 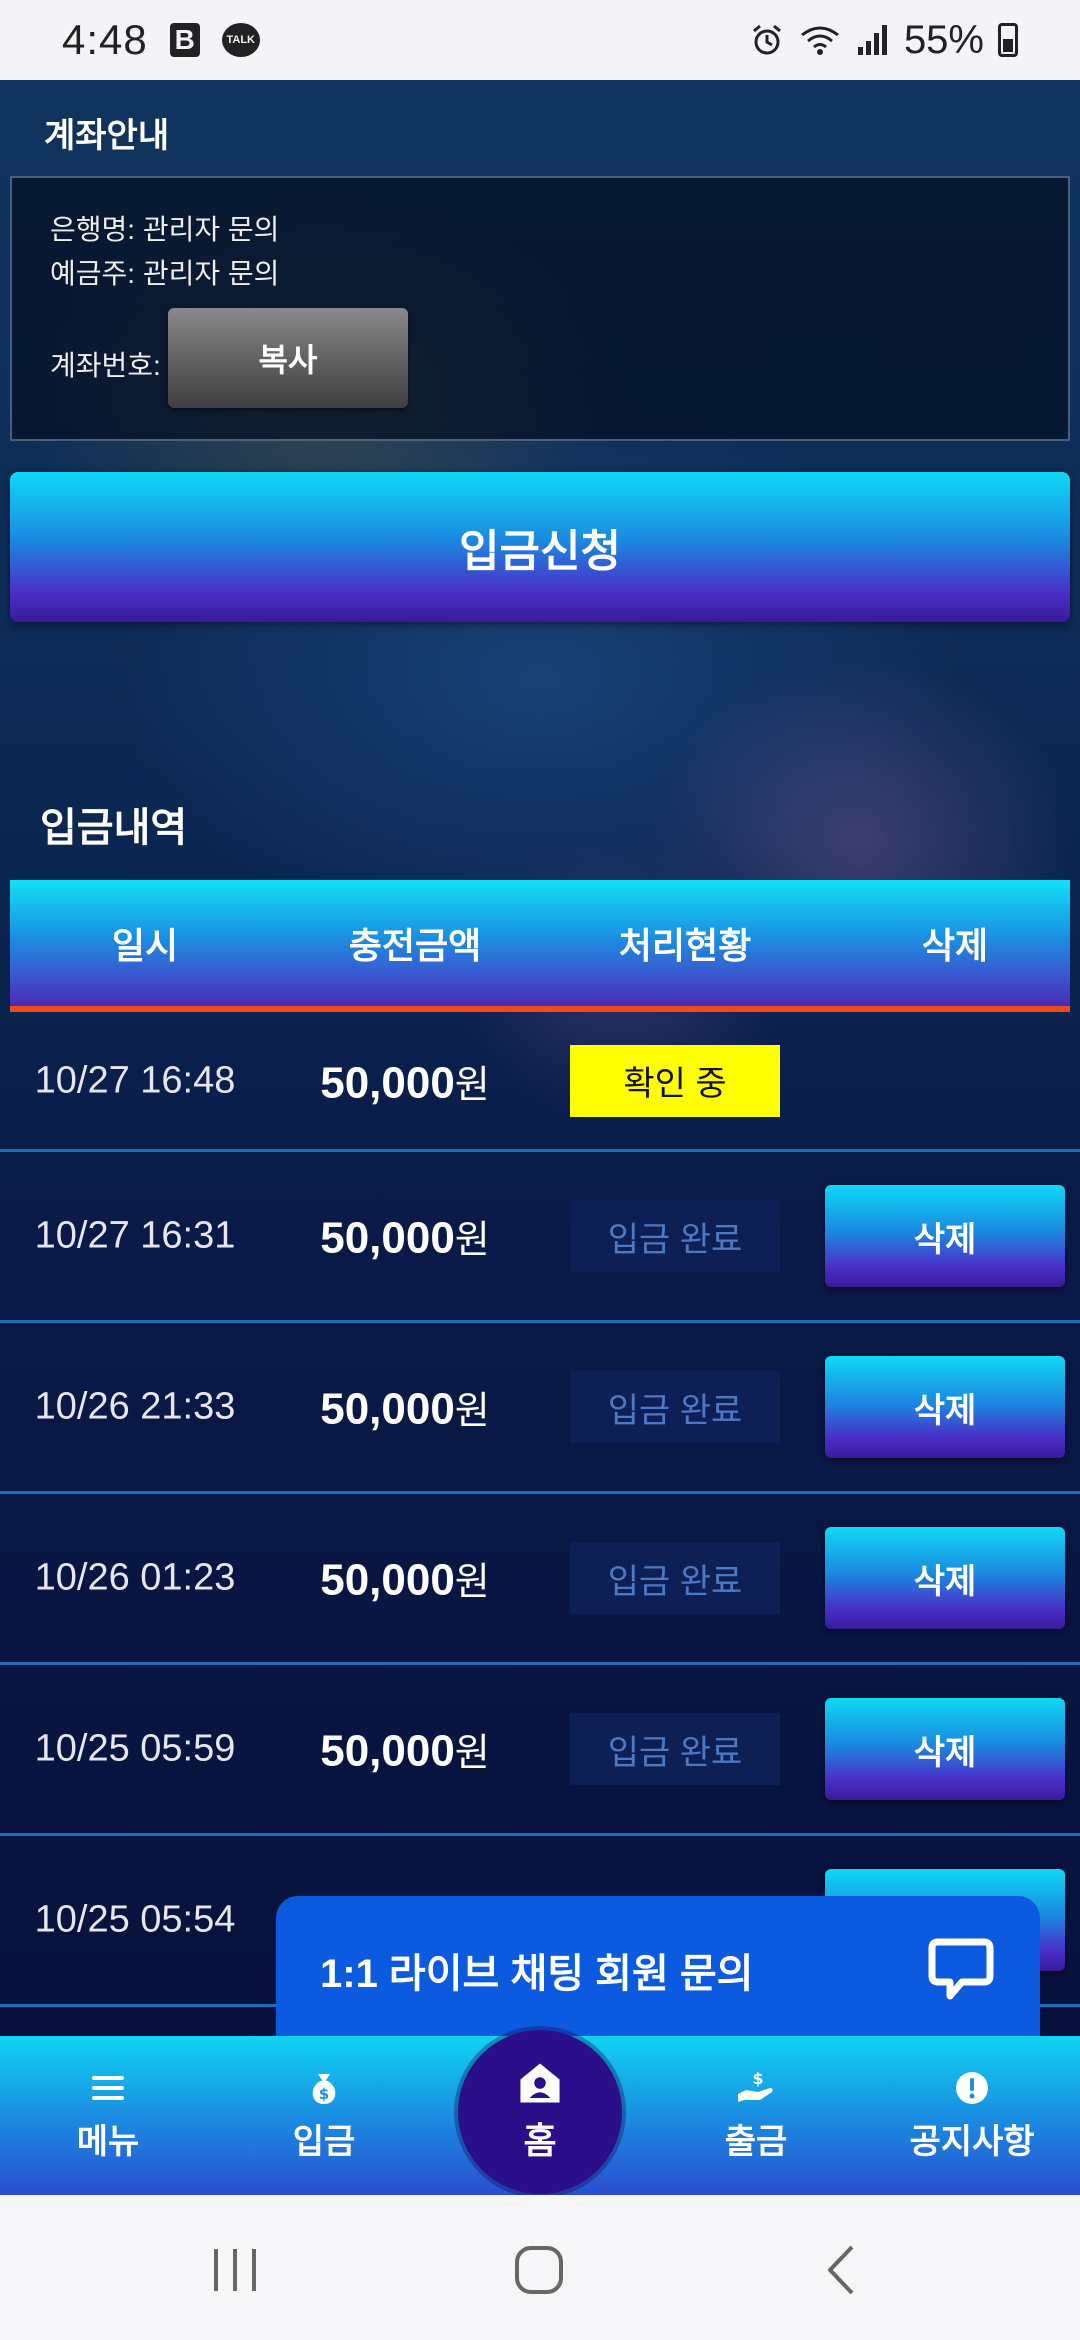 I want to click on nav-menu-label: 메뉴, so click(x=108, y=2142).